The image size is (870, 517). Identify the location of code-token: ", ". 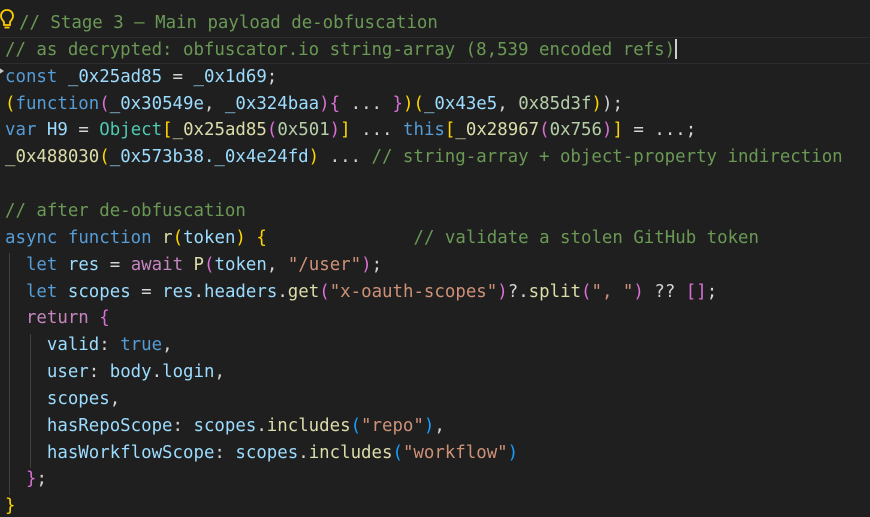
(612, 291).